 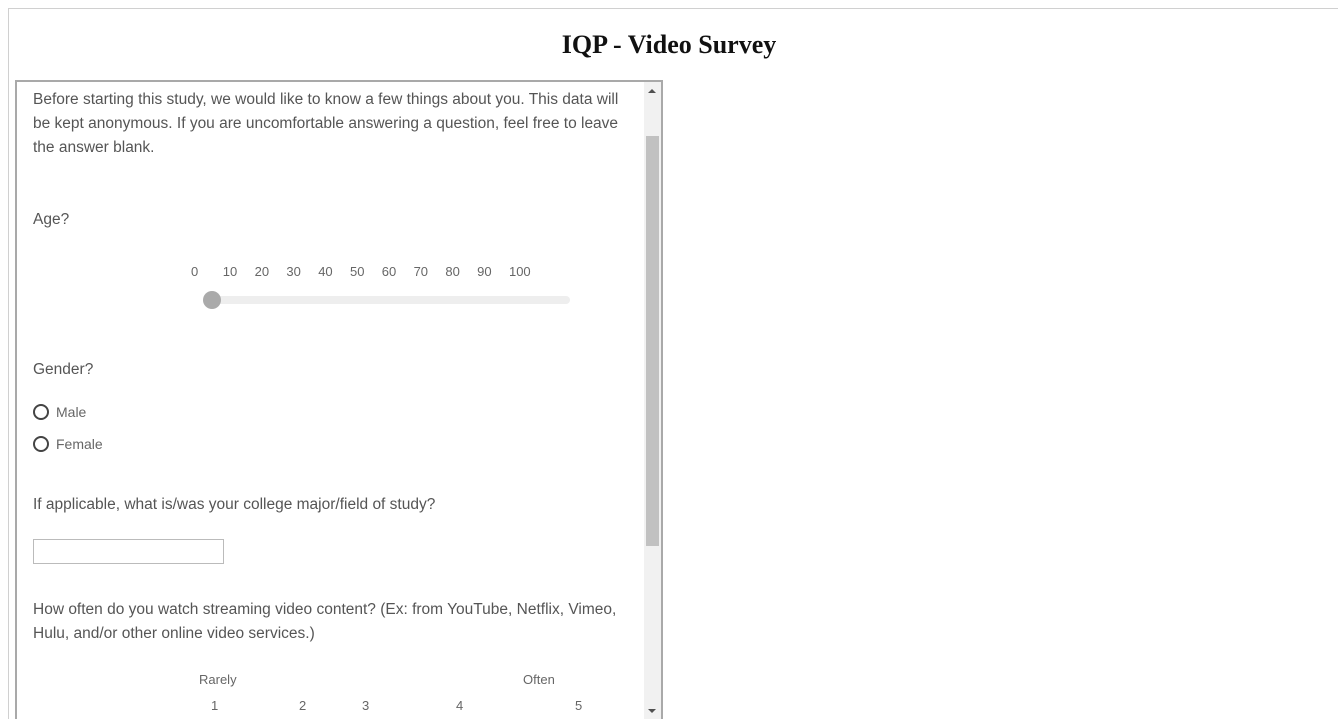 I want to click on gender-option-label: Male, so click(x=71, y=412).